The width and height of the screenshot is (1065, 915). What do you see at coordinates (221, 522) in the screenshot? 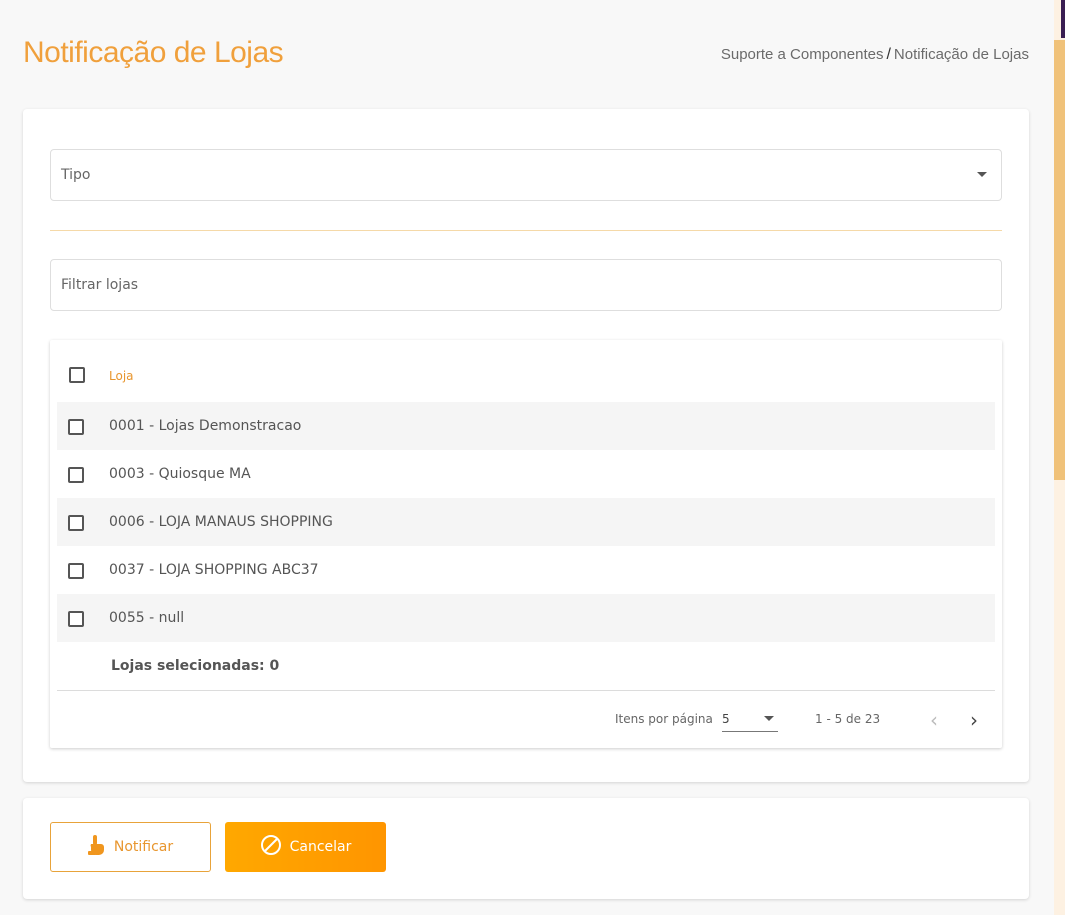
I see `row-store-label: 0006 - LOJA MANAUS SHOPPING` at bounding box center [221, 522].